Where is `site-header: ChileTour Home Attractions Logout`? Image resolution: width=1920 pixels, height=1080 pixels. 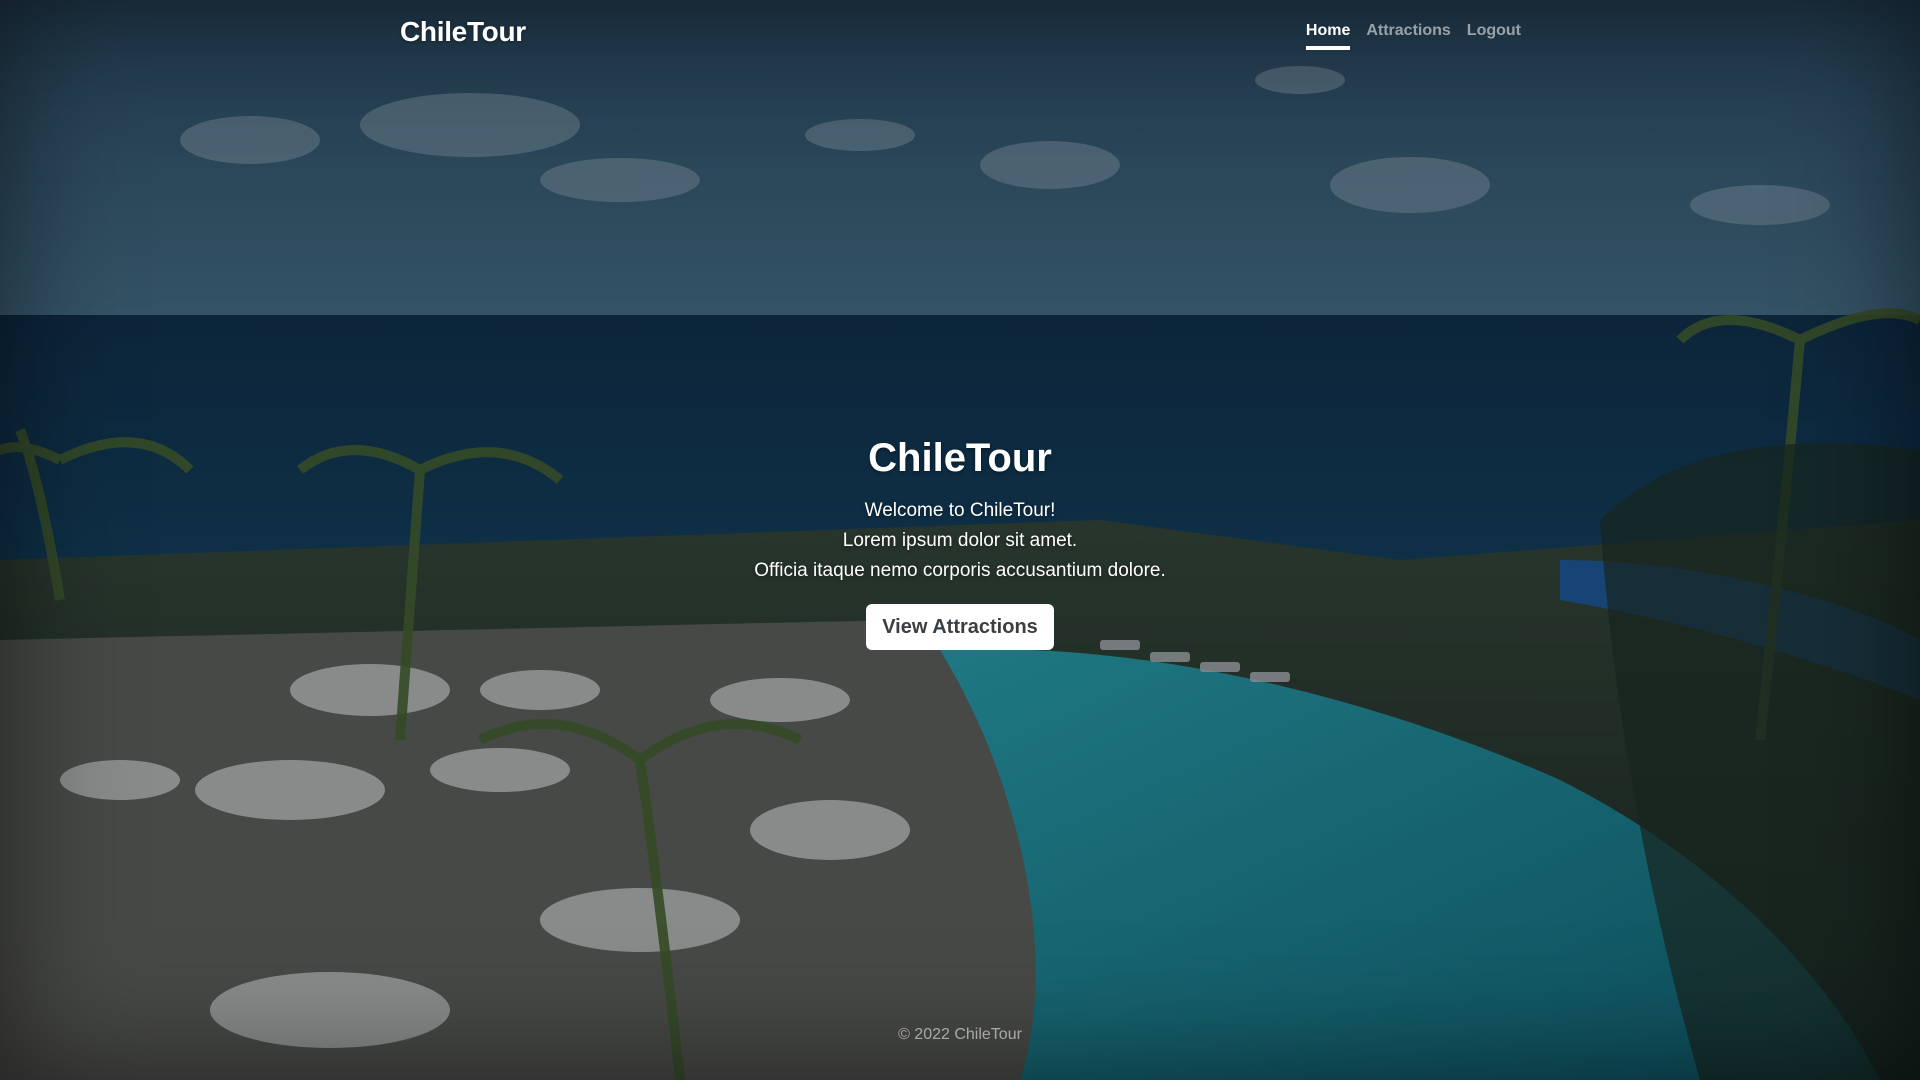
site-header: ChileTour Home Attractions Logout is located at coordinates (960, 35).